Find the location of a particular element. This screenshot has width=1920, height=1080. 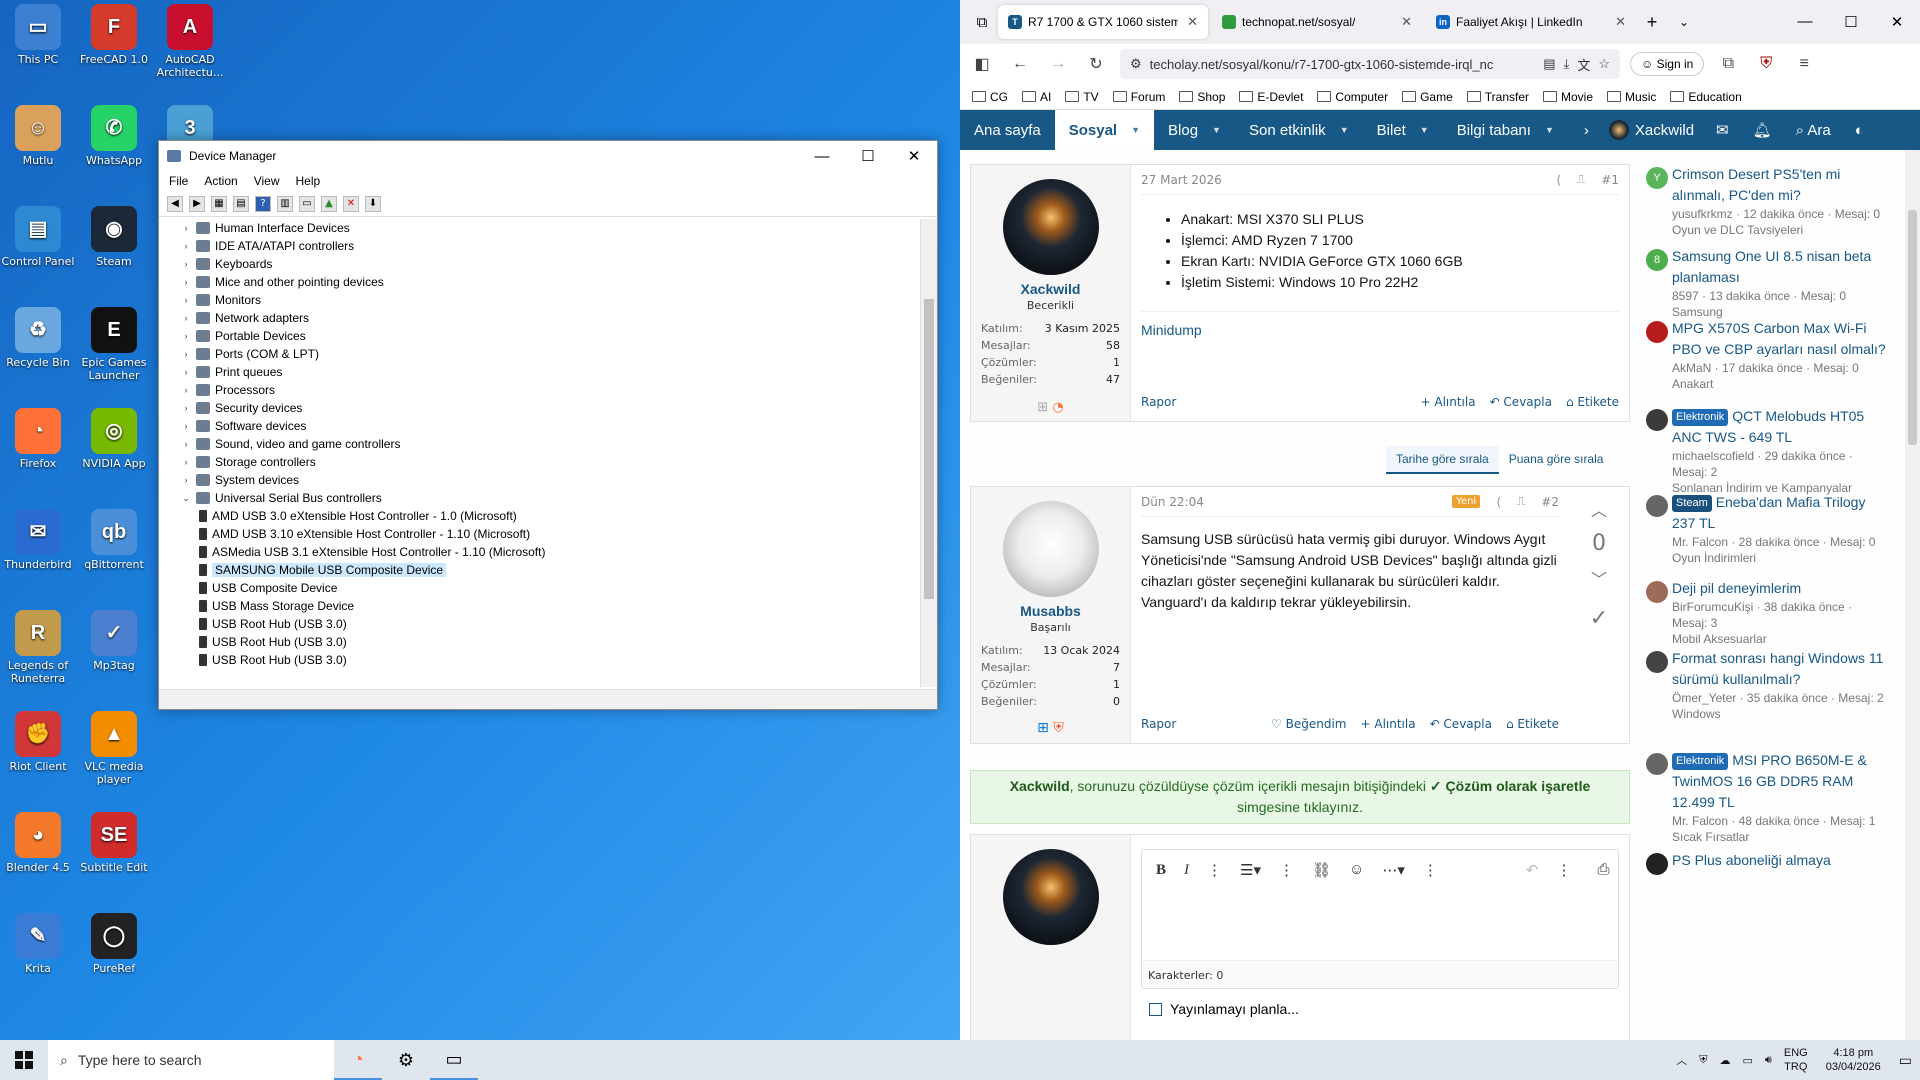

report-link: Rapor is located at coordinates (1158, 724).